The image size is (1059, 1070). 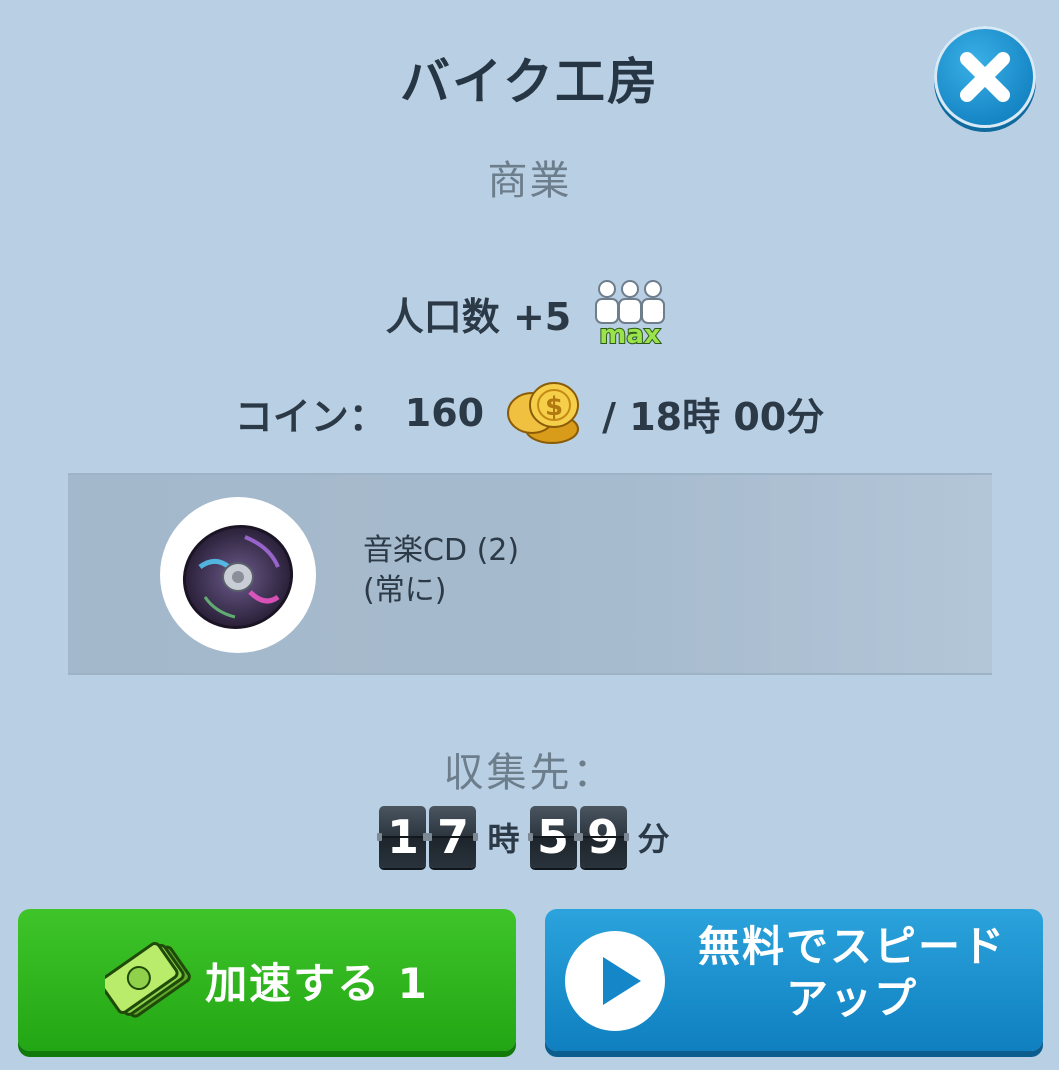 I want to click on item-description: 音楽CD (2) (常に), so click(x=441, y=571).